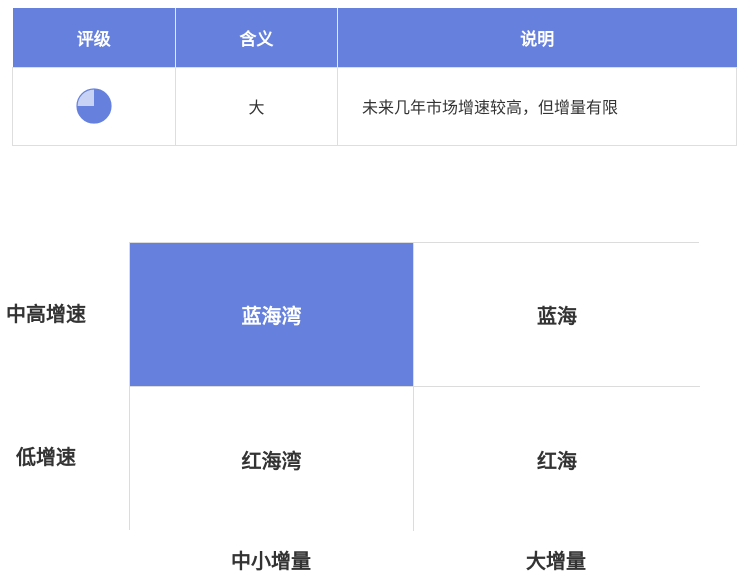  What do you see at coordinates (537, 106) in the screenshot?
I see `description-cell: 未来几年市场增速较高，但增量有限` at bounding box center [537, 106].